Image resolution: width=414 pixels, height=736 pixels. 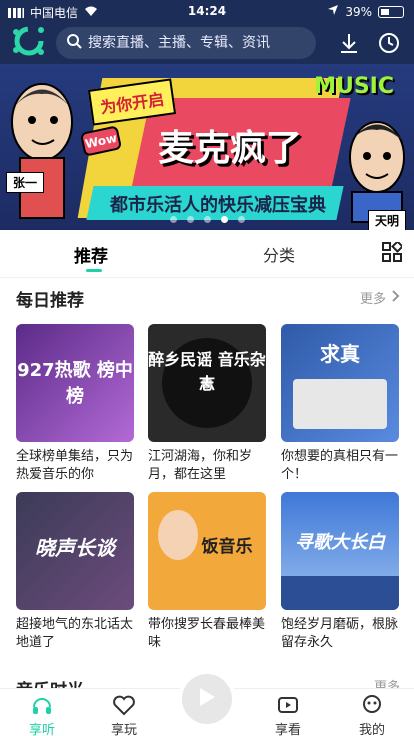 What do you see at coordinates (279, 254) in the screenshot?
I see `tab-category: 分类` at bounding box center [279, 254].